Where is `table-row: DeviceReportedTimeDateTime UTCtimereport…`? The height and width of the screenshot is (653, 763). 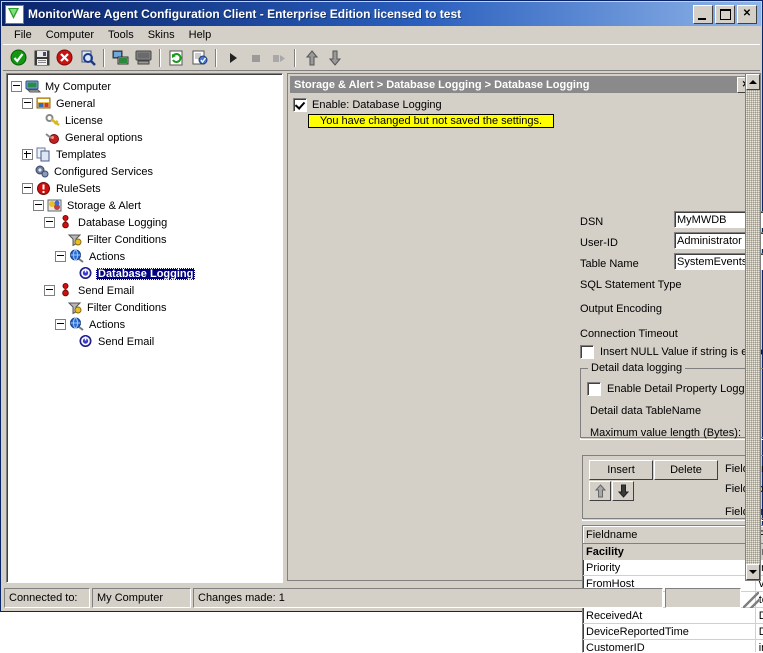
table-row: DeviceReportedTimeDateTime UTCtimereport… is located at coordinates (673, 632).